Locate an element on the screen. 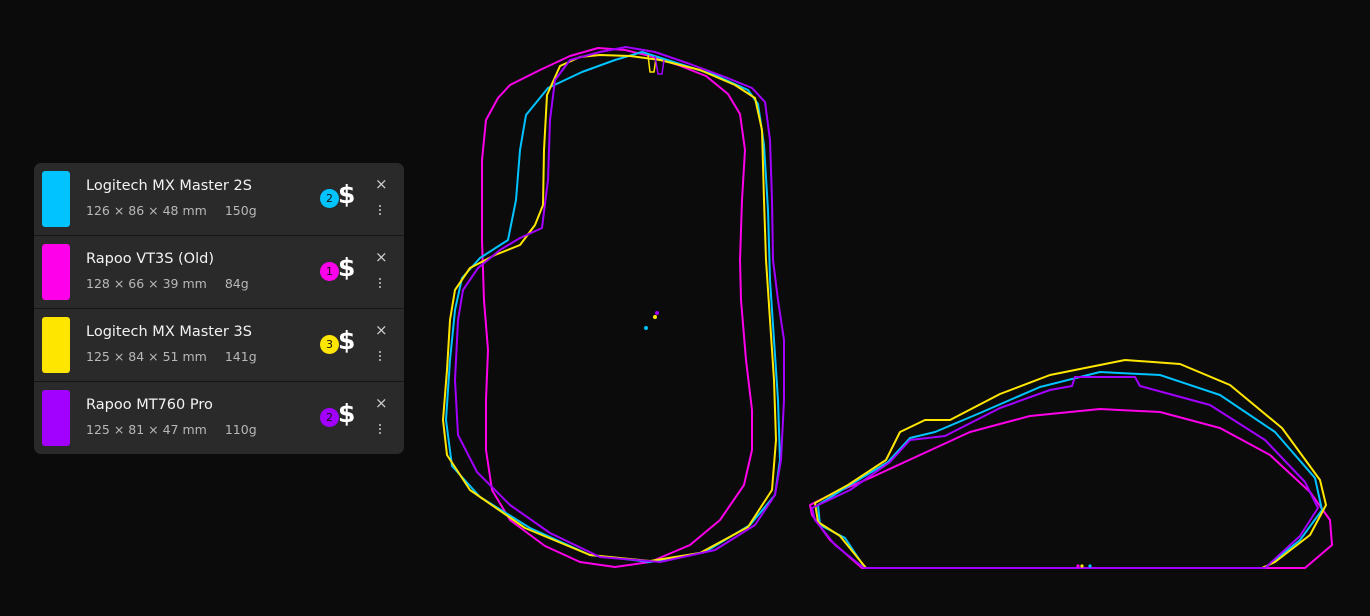 This screenshot has width=1370, height=616. side-outline-mx-master-2s is located at coordinates (1070, 470).